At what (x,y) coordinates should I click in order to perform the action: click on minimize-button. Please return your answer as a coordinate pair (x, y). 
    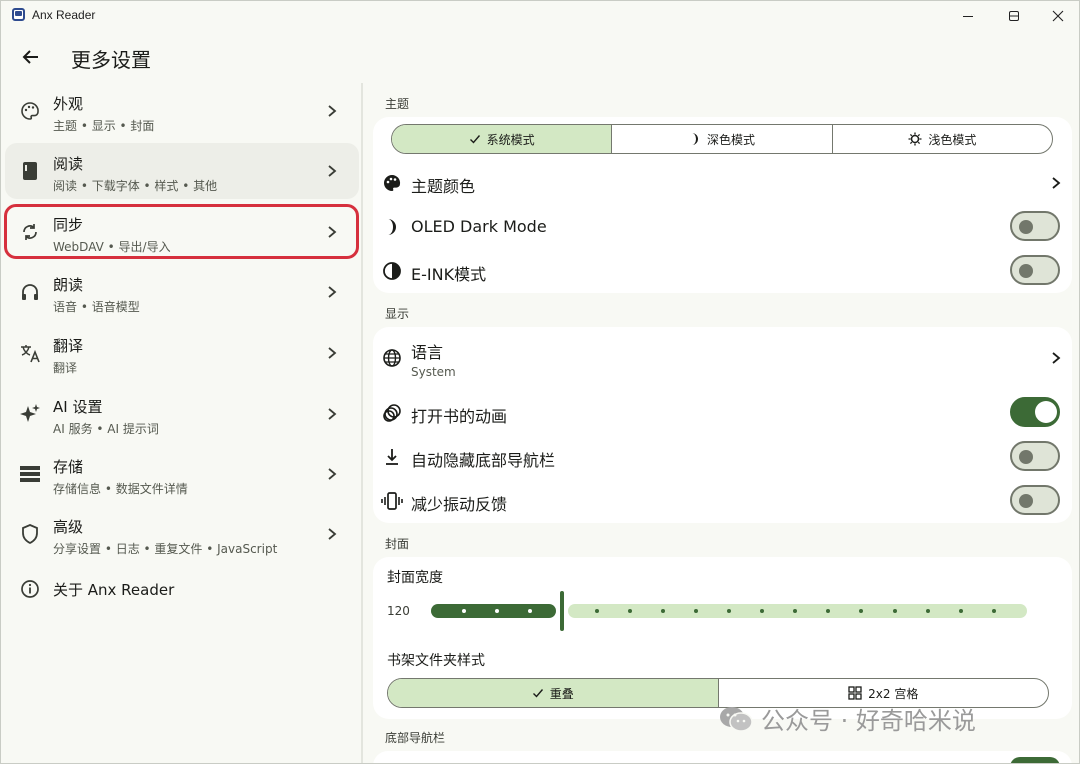
    Looking at the image, I should click on (968, 16).